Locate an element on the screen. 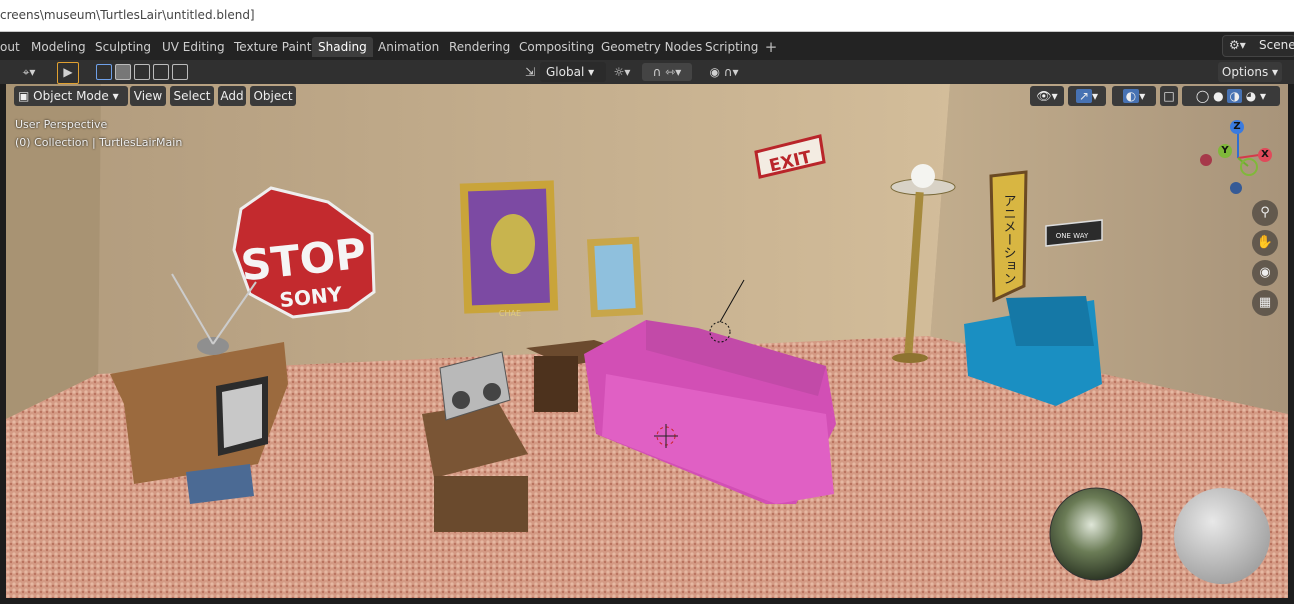  tab-modeling: Modeling is located at coordinates (58, 47).